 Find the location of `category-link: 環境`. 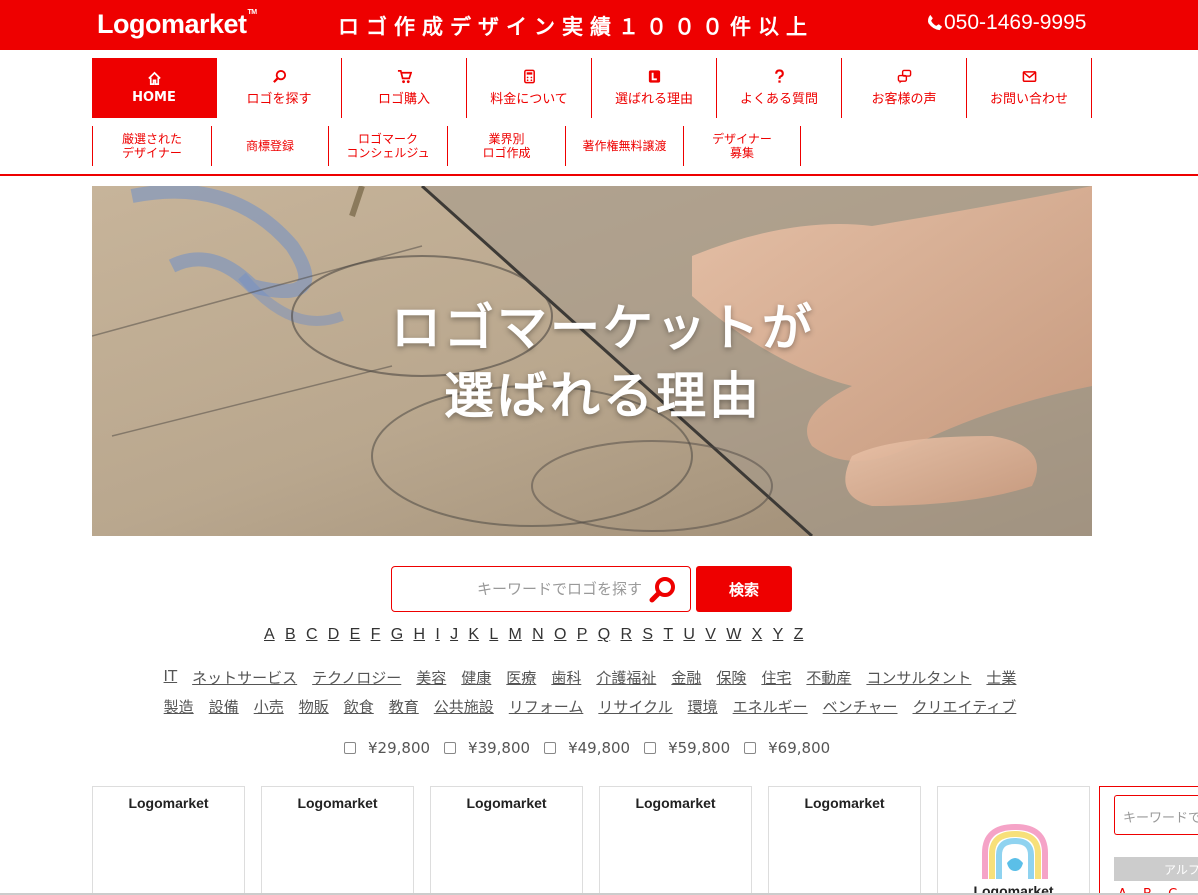

category-link: 環境 is located at coordinates (703, 706).